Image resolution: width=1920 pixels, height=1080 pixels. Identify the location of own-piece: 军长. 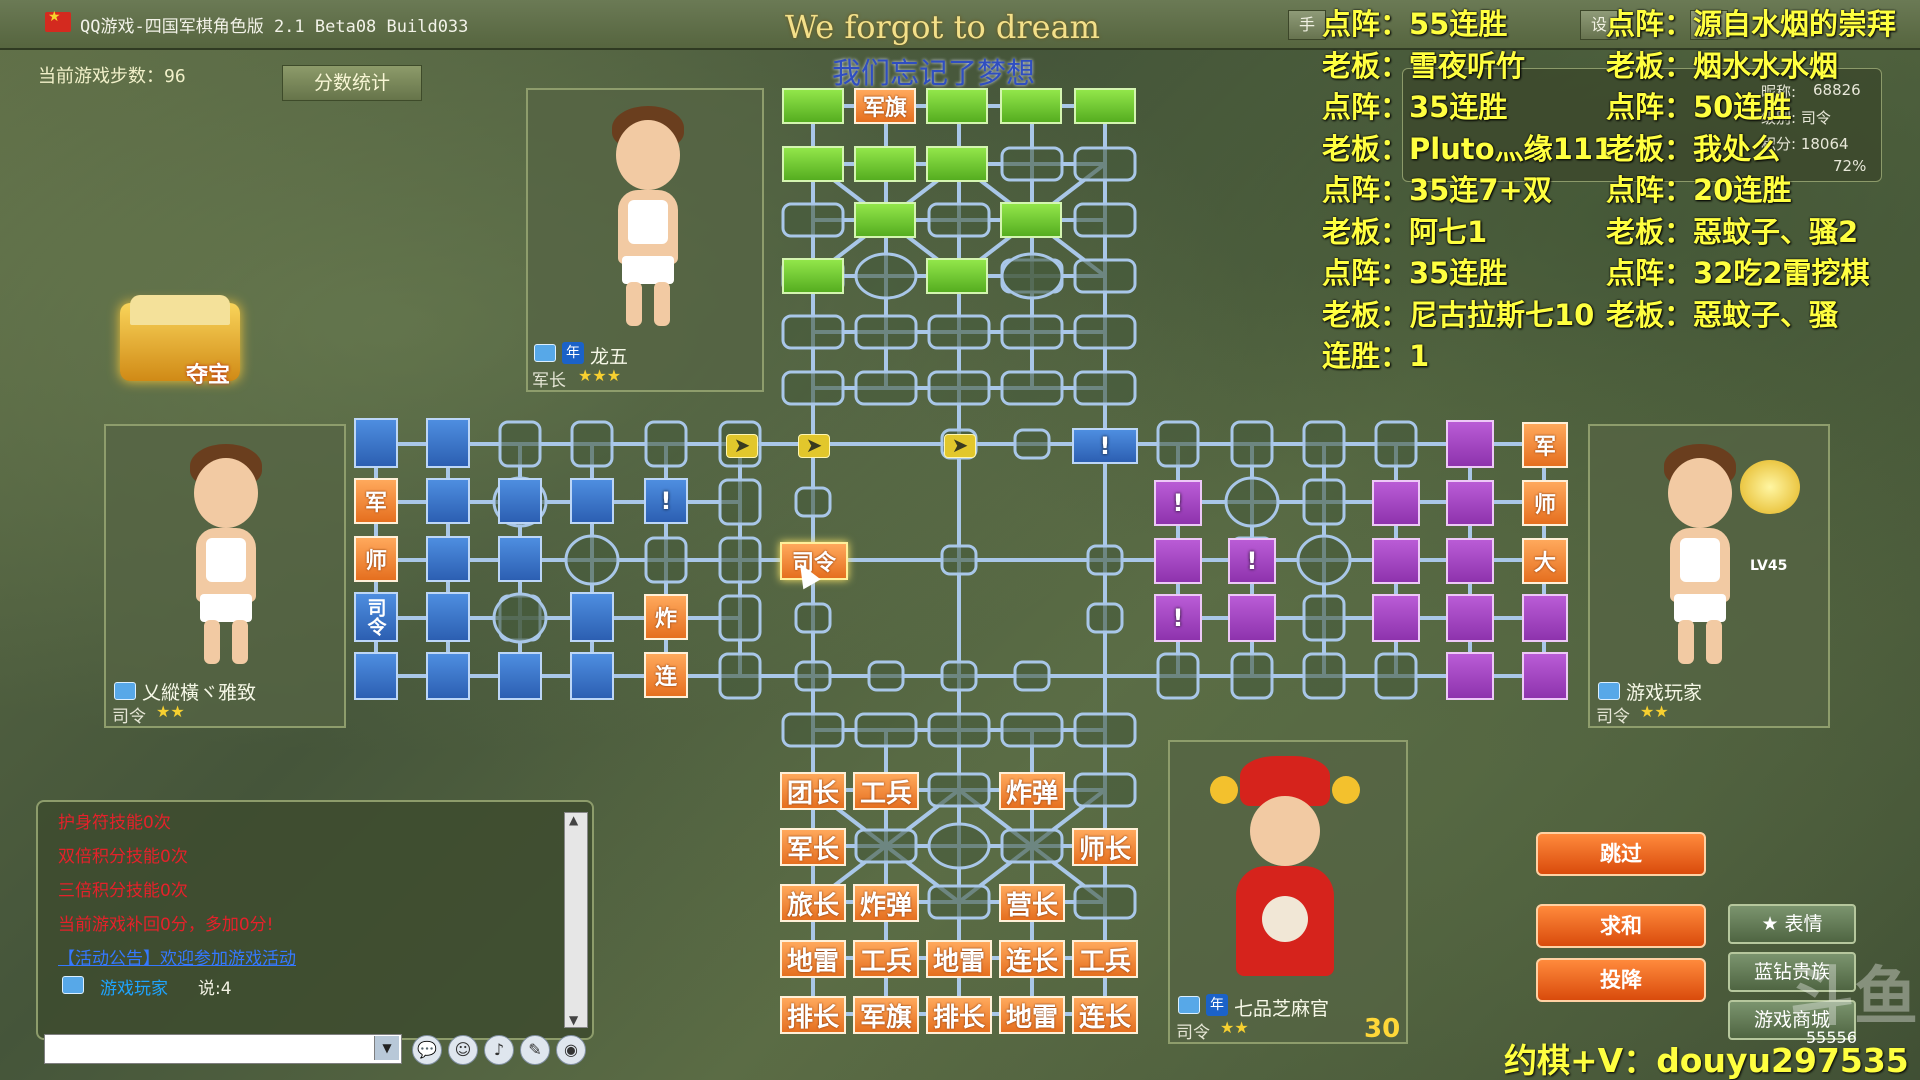
(813, 847).